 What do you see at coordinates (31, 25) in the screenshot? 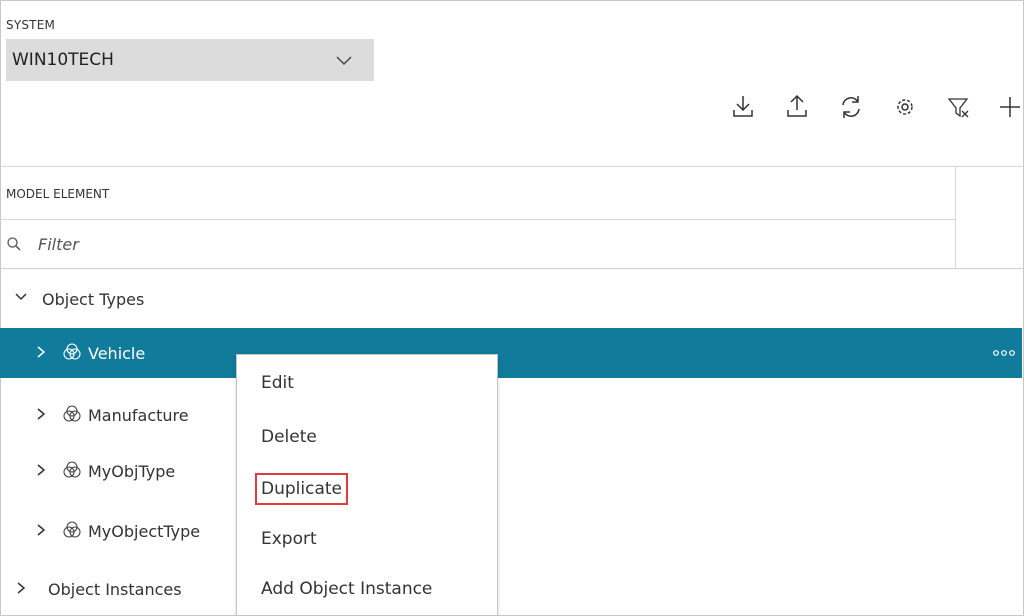
I see `system-label: SYSTEM` at bounding box center [31, 25].